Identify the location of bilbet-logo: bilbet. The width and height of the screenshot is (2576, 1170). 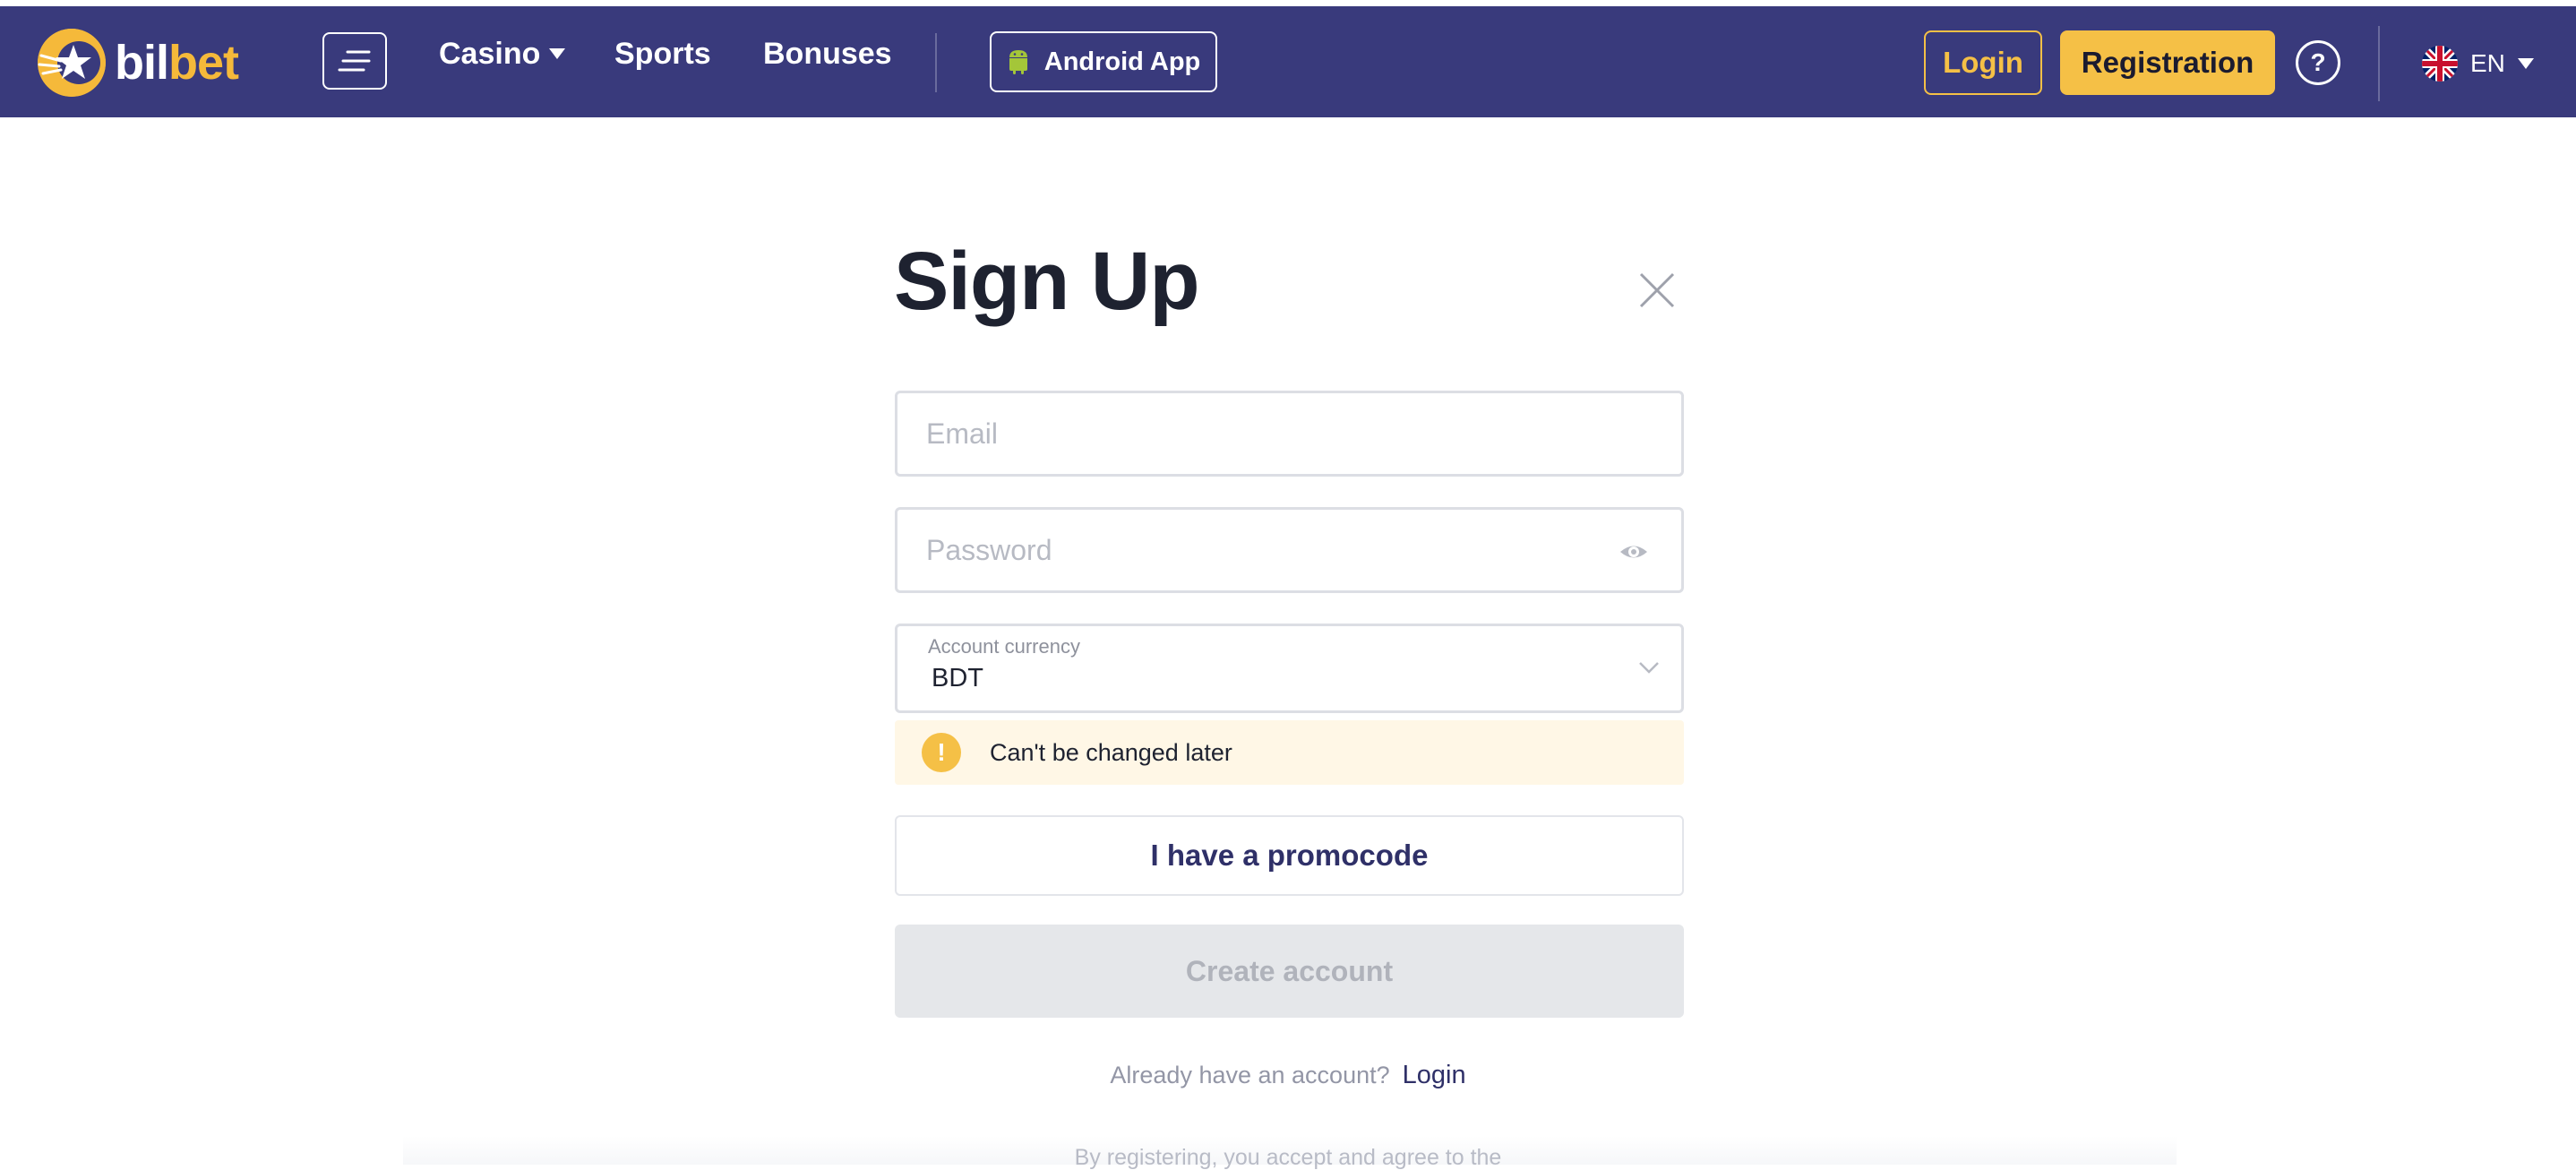
(138, 63).